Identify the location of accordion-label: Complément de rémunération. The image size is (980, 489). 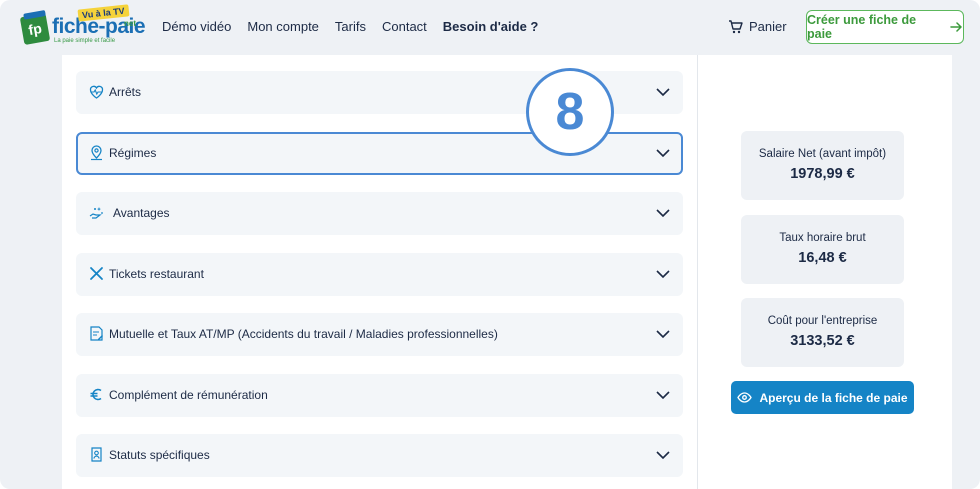
(188, 395).